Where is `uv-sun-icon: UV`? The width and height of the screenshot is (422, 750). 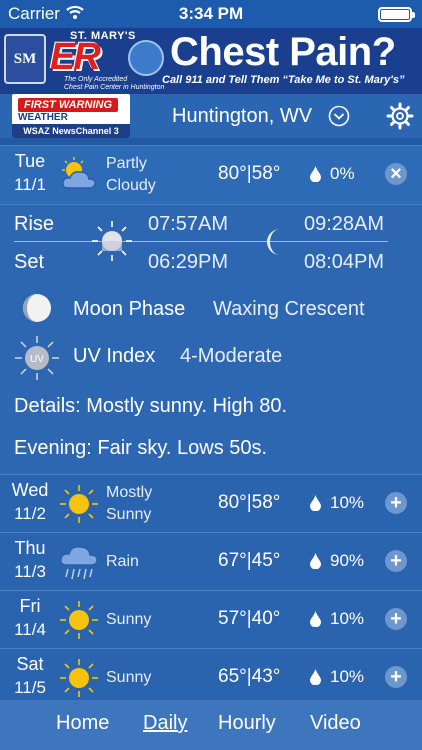 uv-sun-icon: UV is located at coordinates (37, 358).